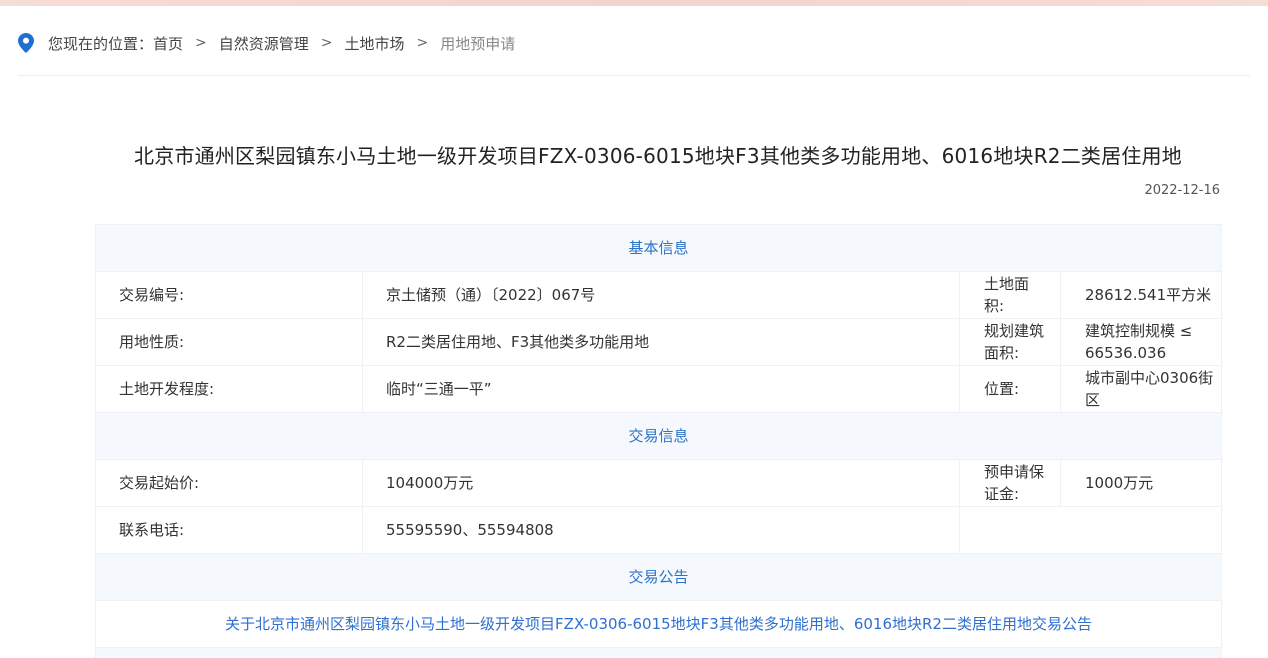 The height and width of the screenshot is (658, 1268). What do you see at coordinates (1141, 483) in the screenshot?
I see `deposit-value: 1000万元` at bounding box center [1141, 483].